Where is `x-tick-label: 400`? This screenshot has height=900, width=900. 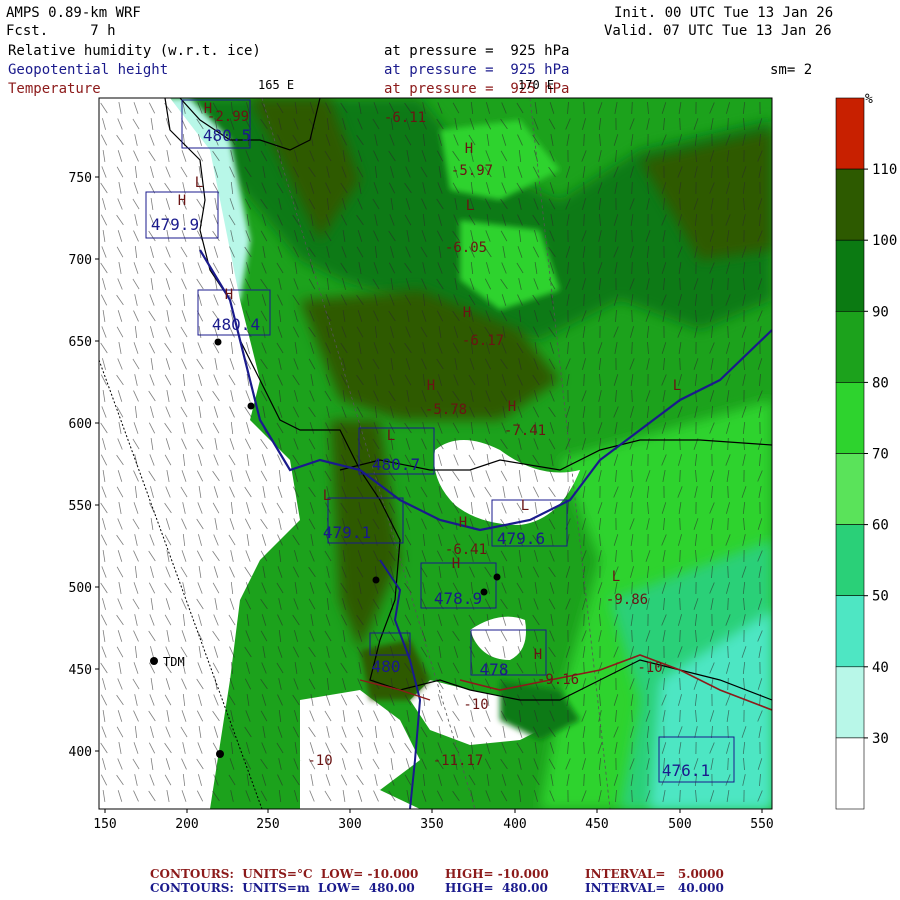
x-tick-label: 400 is located at coordinates (514, 824).